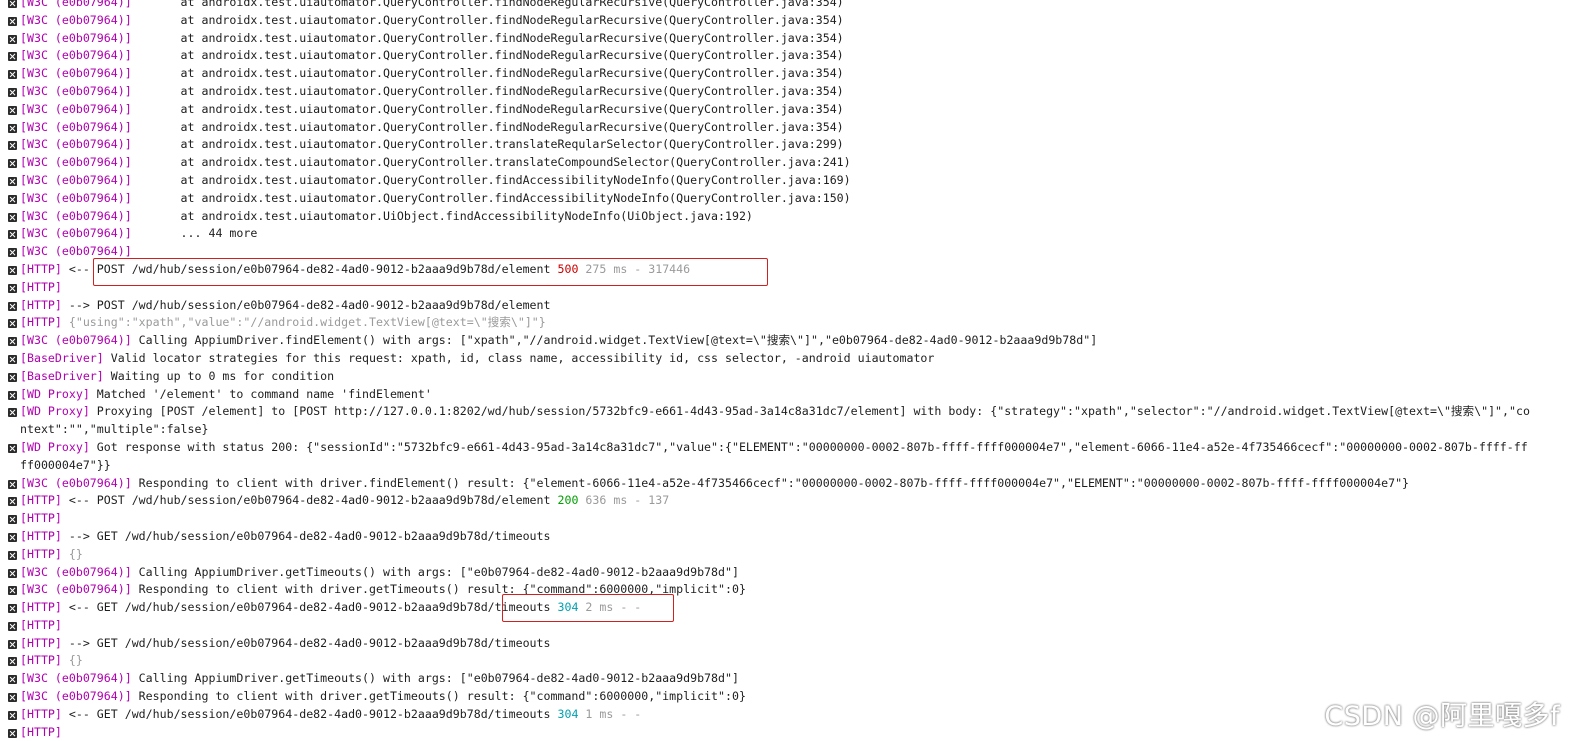 This screenshot has height=741, width=1590. I want to click on log-message: ... 44 more, so click(194, 233).